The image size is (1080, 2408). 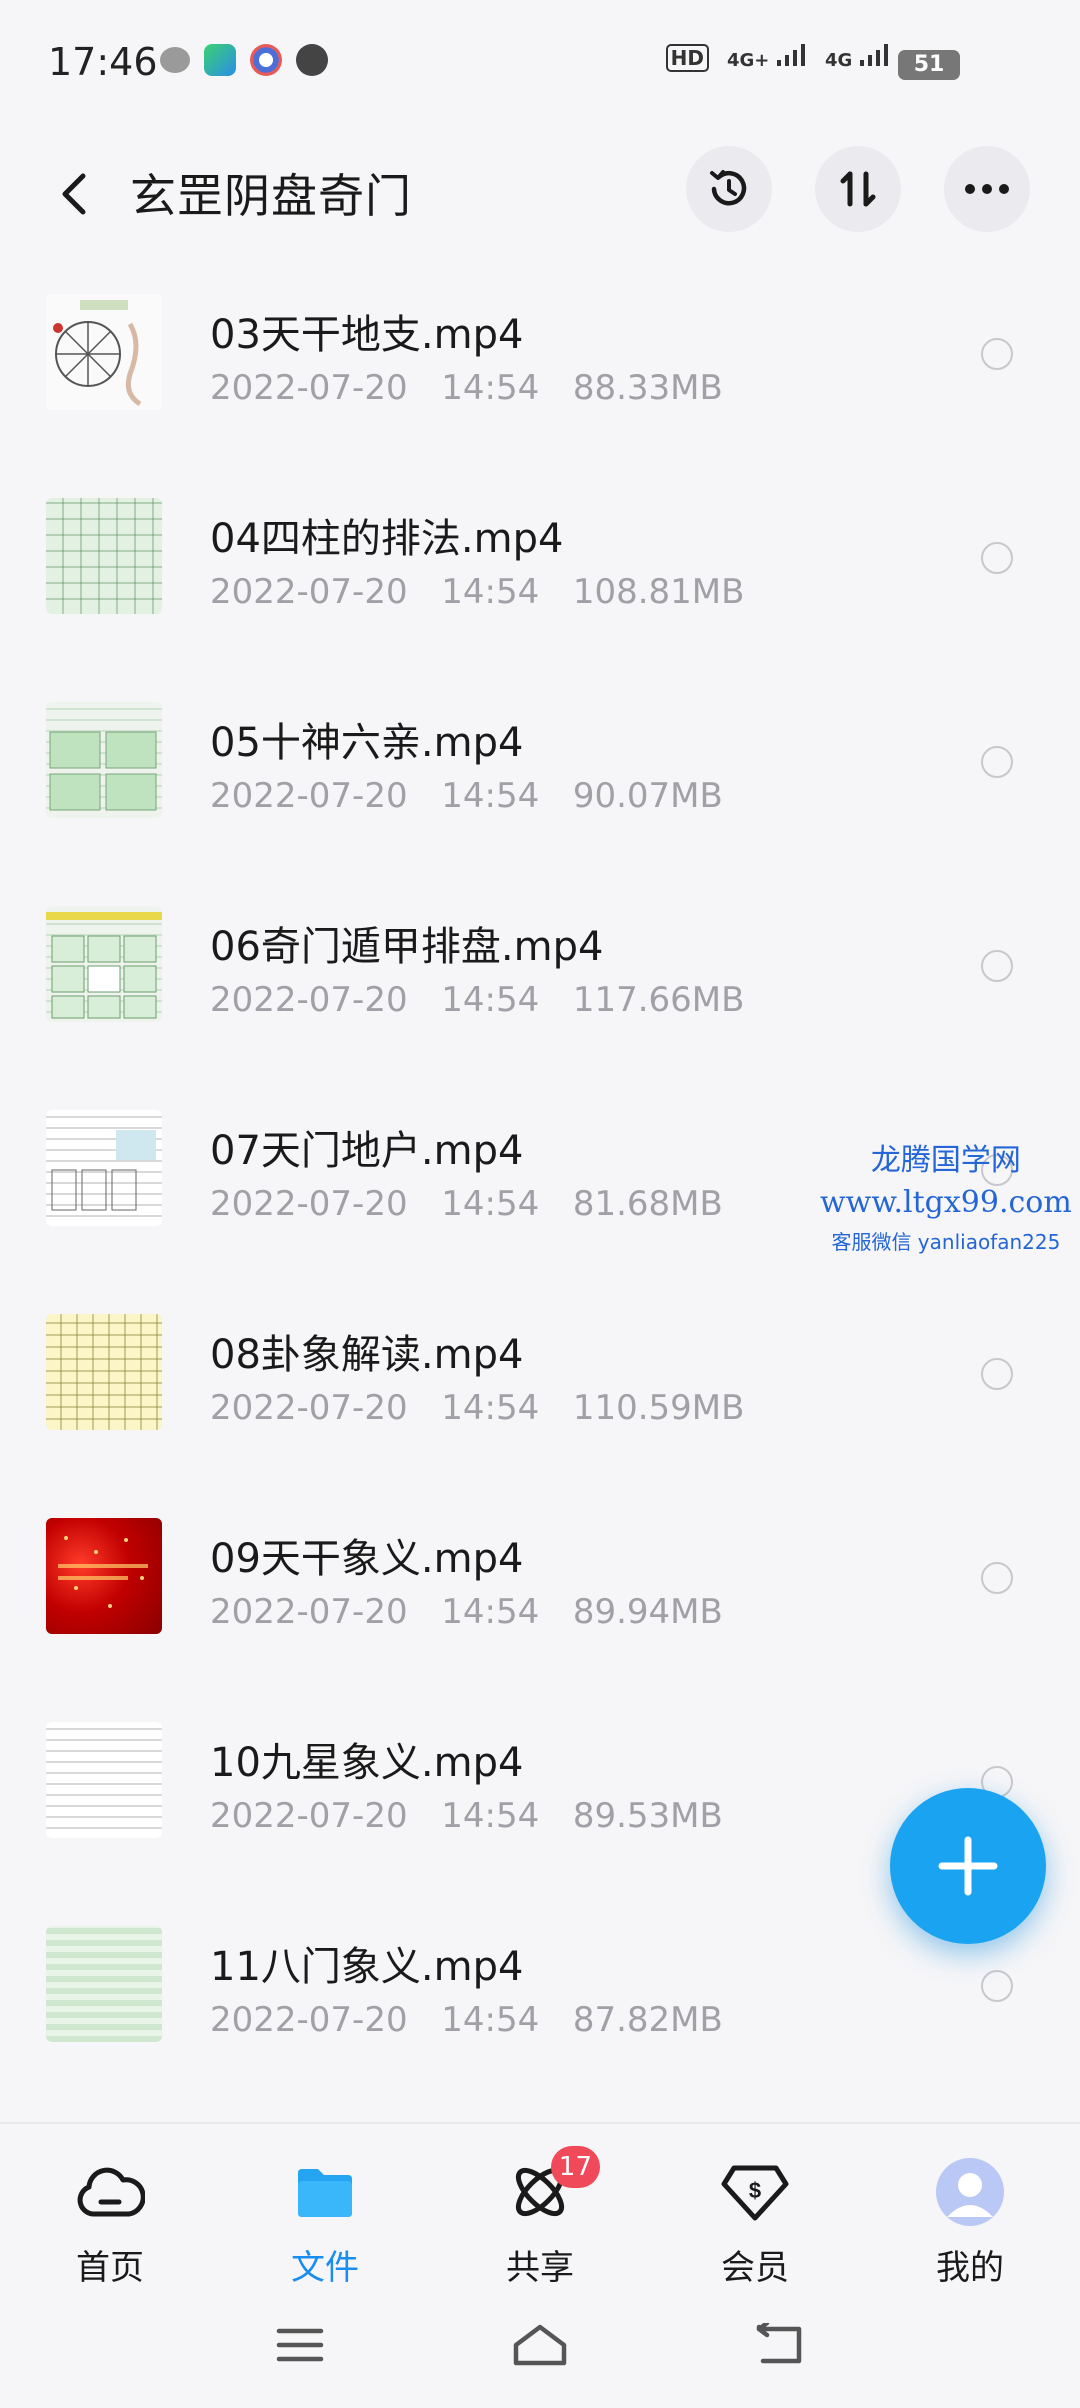 I want to click on signal-icon-2: 4G, so click(x=857, y=58).